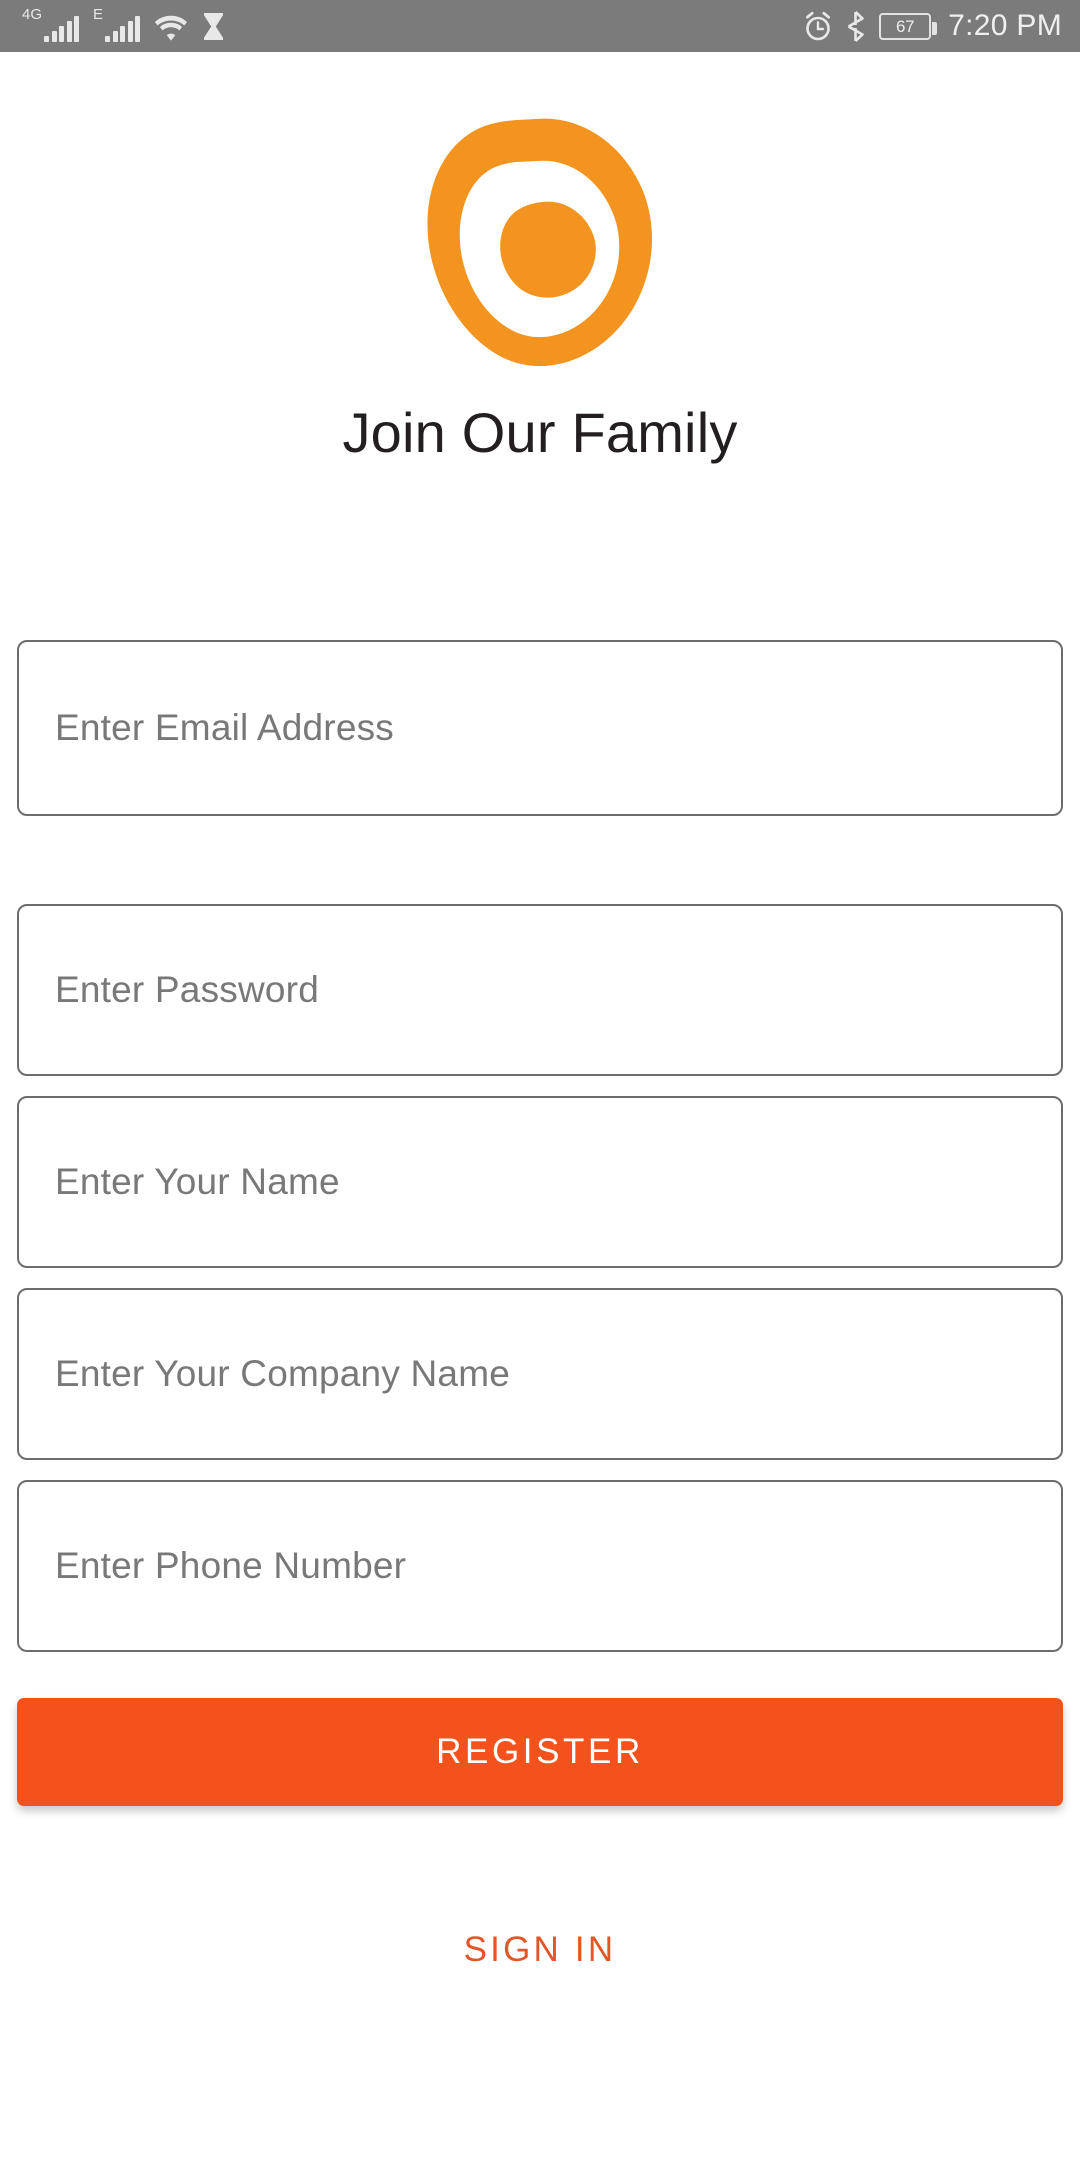 The width and height of the screenshot is (1080, 2160). I want to click on phone-field: Enter Phone Number, so click(540, 1566).